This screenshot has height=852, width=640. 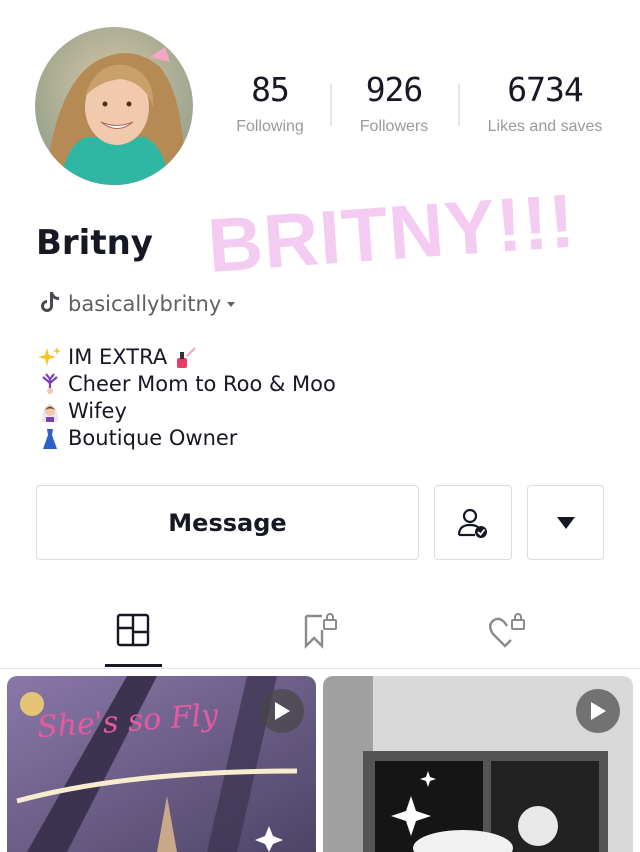 What do you see at coordinates (459, 105) in the screenshot?
I see `stat-divider` at bounding box center [459, 105].